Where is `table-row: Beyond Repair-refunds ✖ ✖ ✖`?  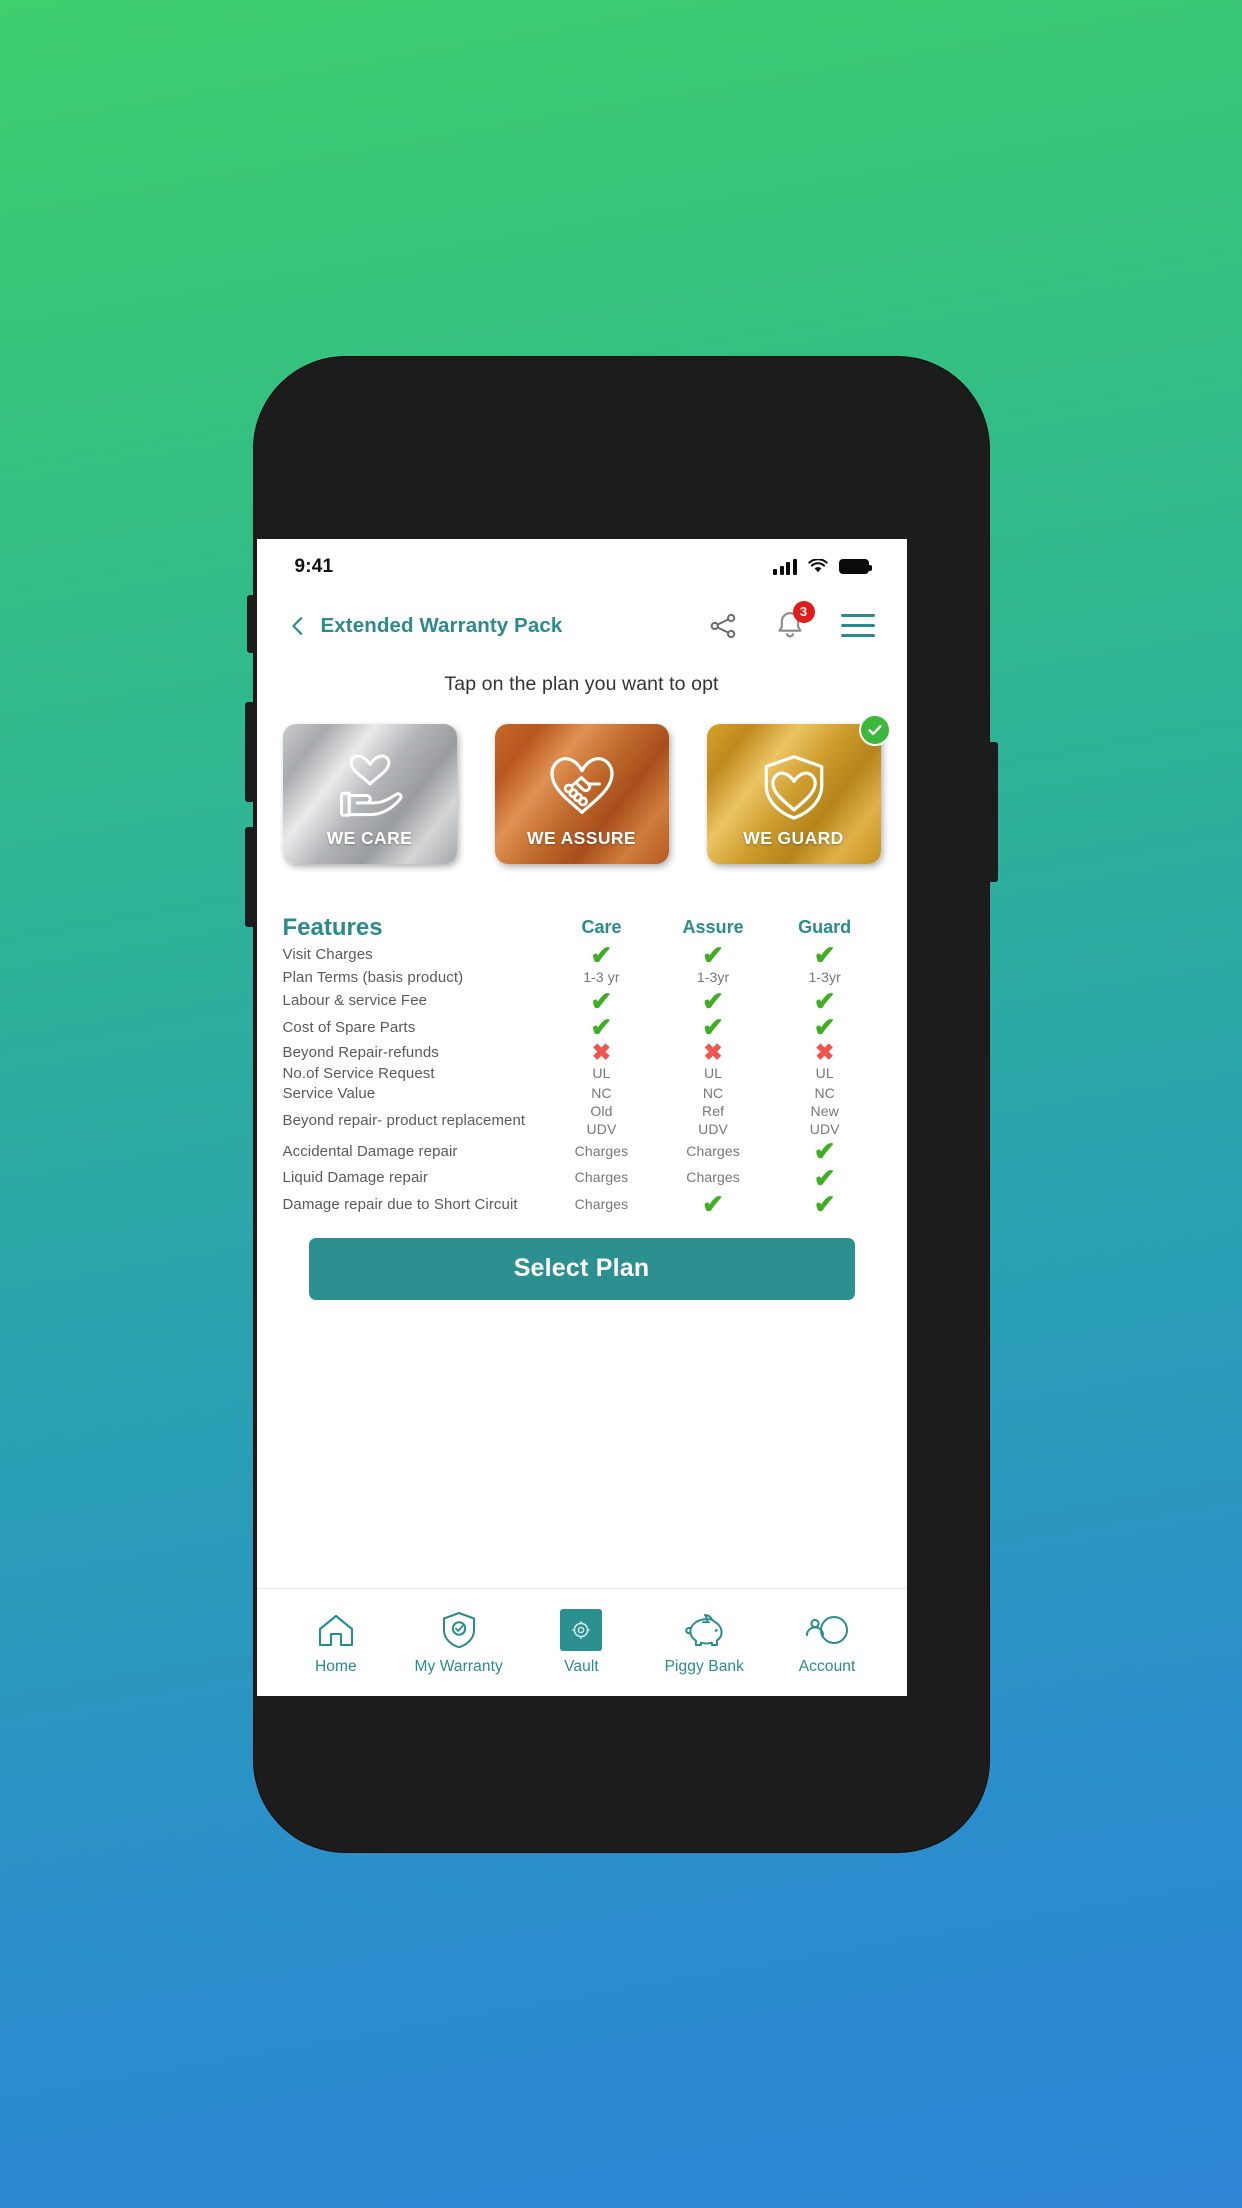 table-row: Beyond Repair-refunds ✖ ✖ ✖ is located at coordinates (581, 1051).